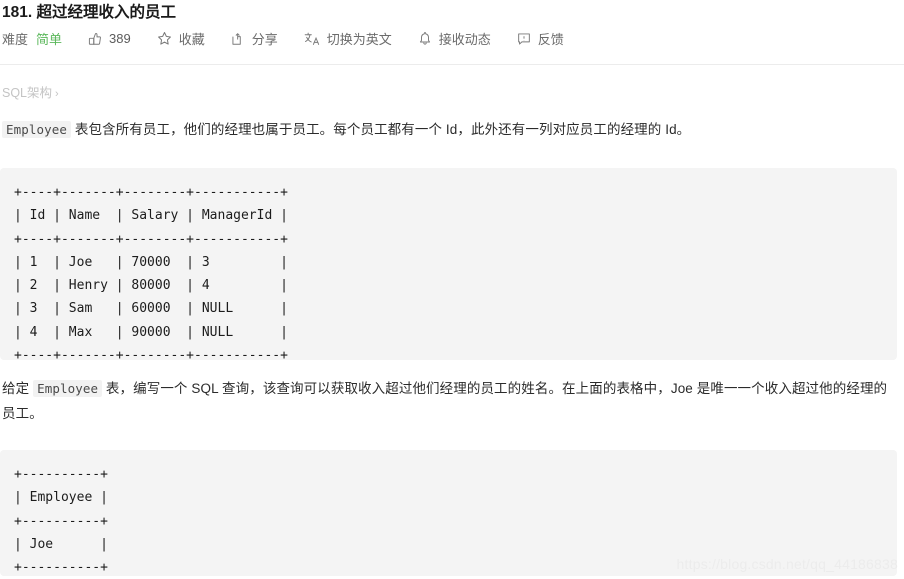 This screenshot has height=579, width=904. Describe the element at coordinates (49, 39) in the screenshot. I see `difficulty-badge: 简单` at that location.